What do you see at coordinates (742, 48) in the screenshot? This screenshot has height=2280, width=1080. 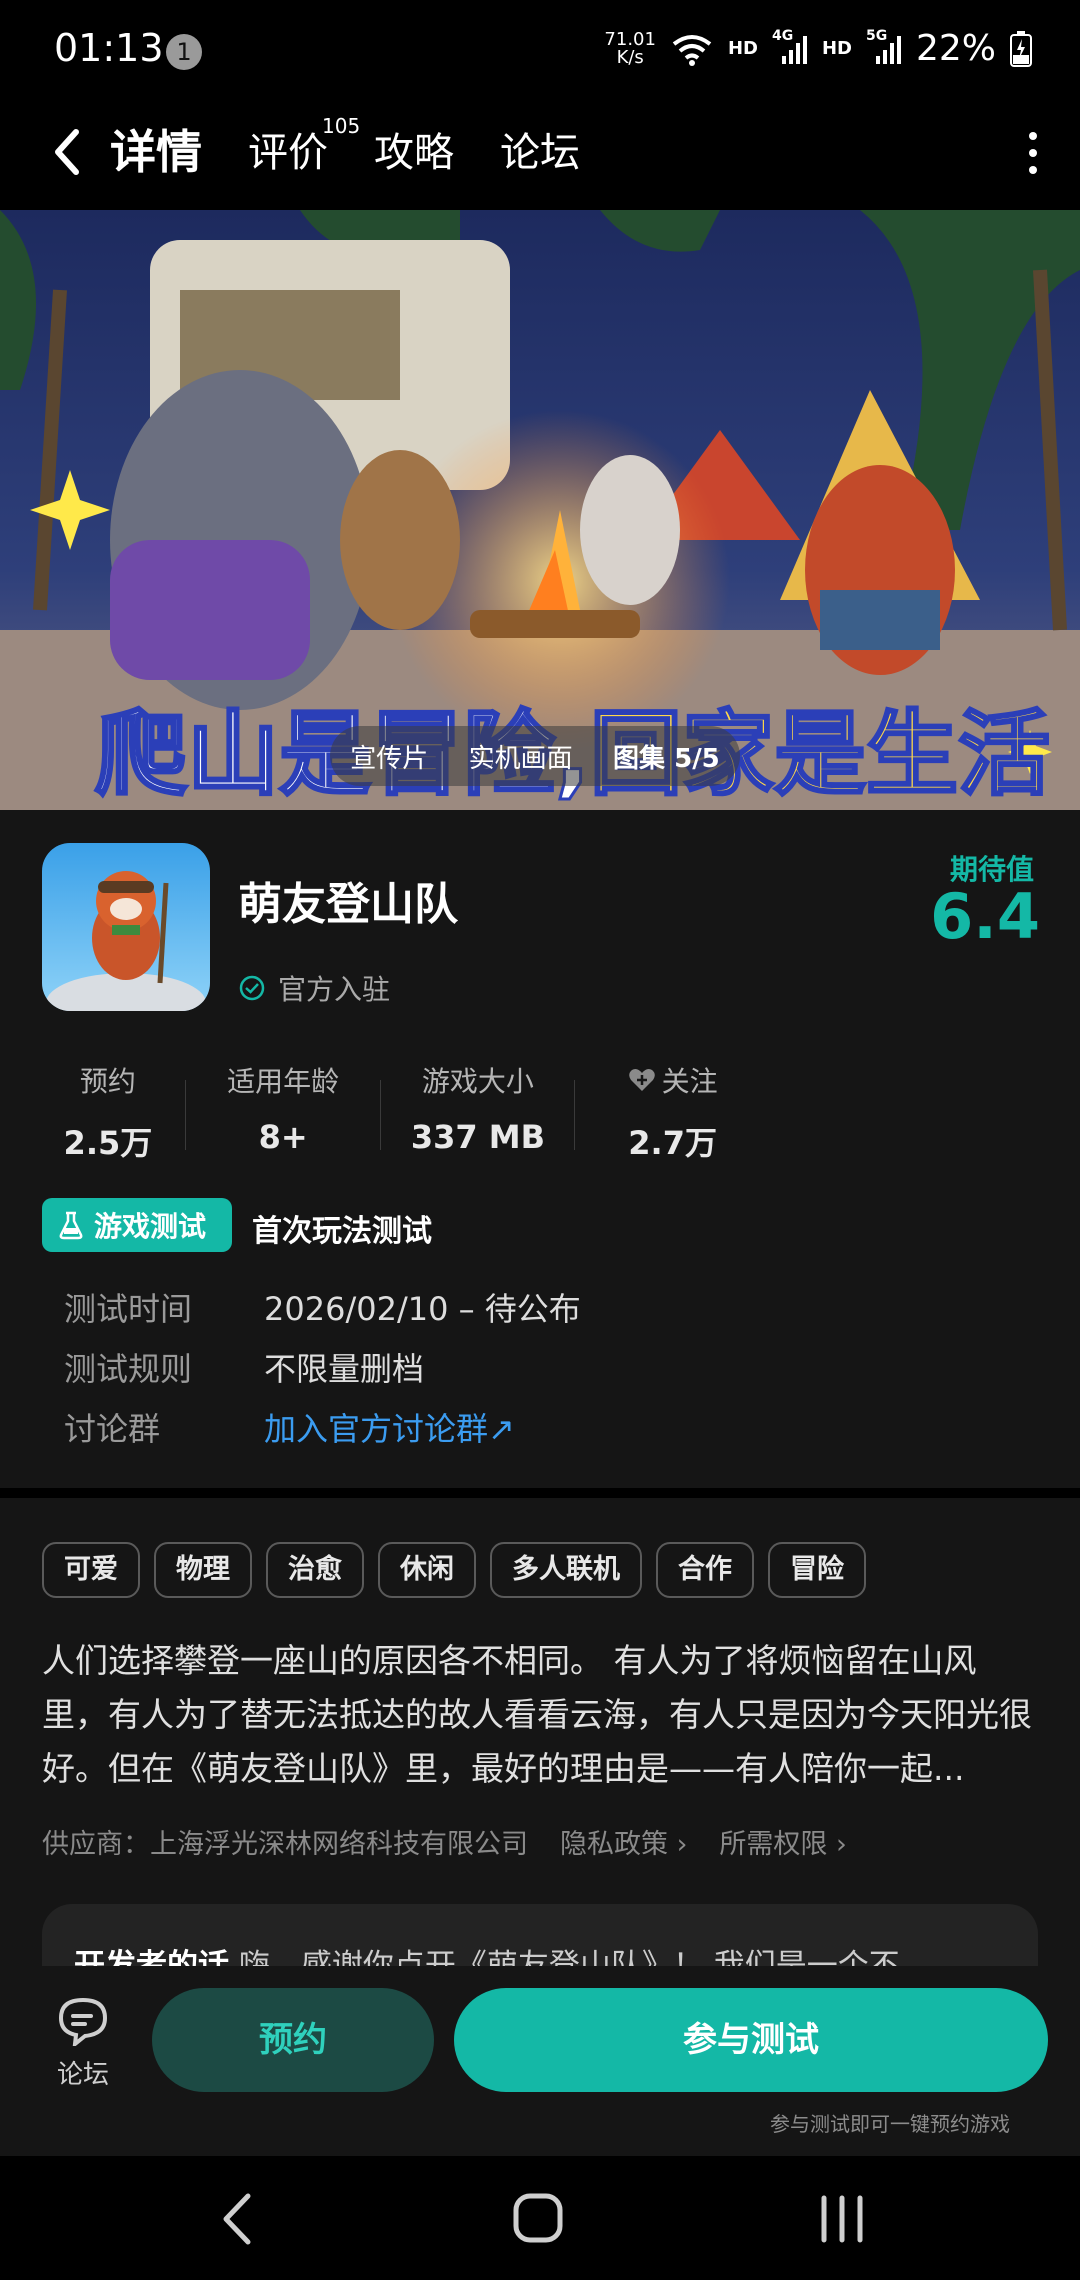 I see `hd-indicator: HD` at bounding box center [742, 48].